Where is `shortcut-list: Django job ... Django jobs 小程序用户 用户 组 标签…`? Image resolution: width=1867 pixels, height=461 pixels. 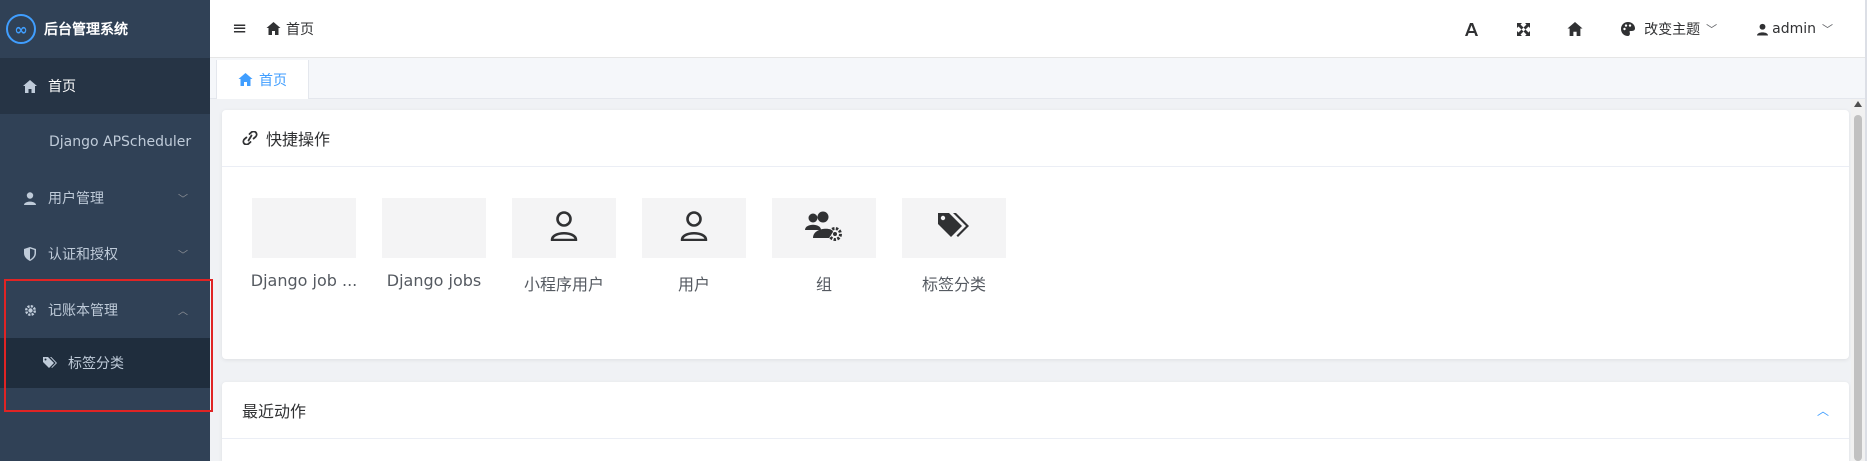
shortcut-list: Django job ... Django jobs 小程序用户 用户 组 标签… is located at coordinates (641, 246).